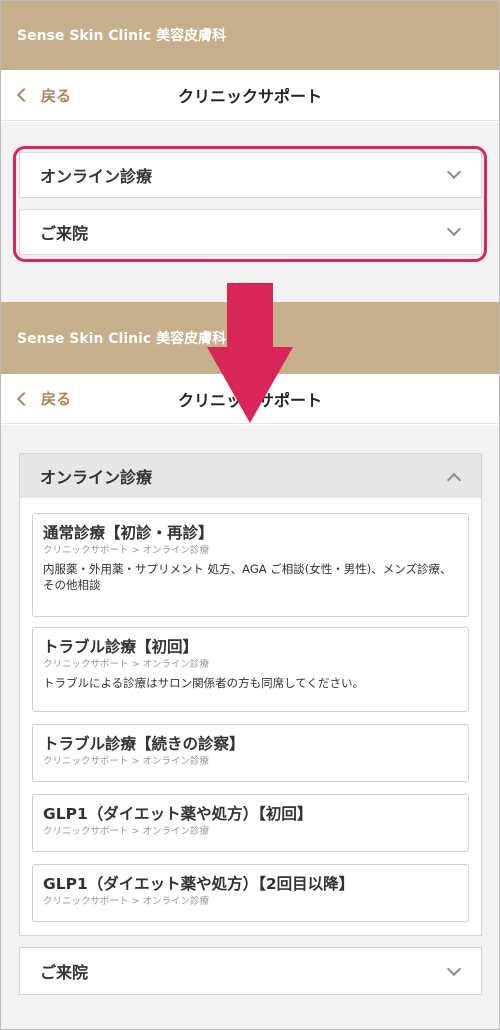 Image resolution: width=500 pixels, height=1030 pixels. I want to click on card-title: トラブル診療【初回】, so click(121, 647).